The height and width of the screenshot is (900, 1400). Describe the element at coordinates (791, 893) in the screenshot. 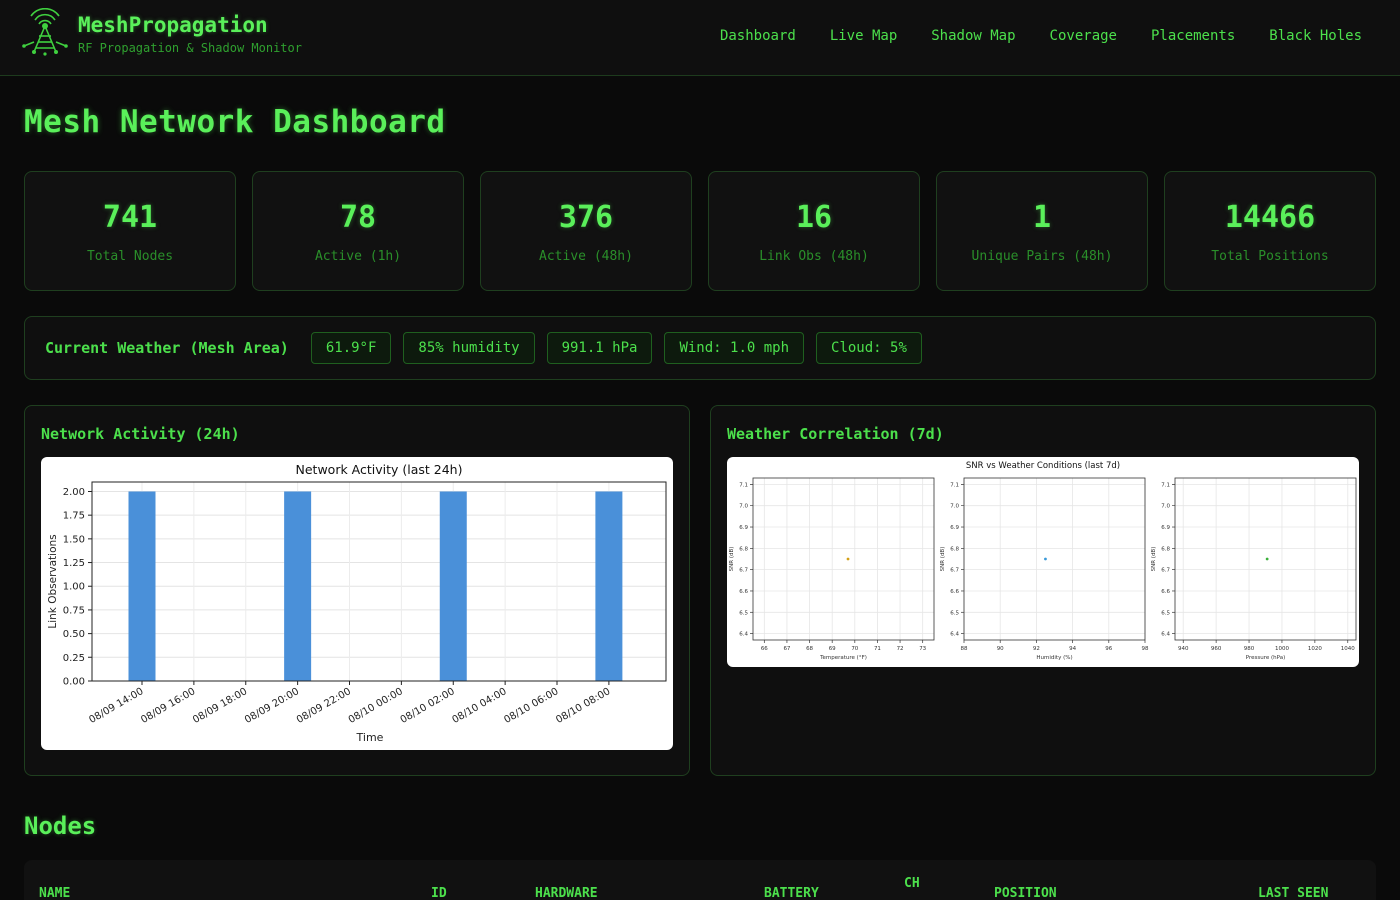

I see `col-header-battery: Battery` at that location.